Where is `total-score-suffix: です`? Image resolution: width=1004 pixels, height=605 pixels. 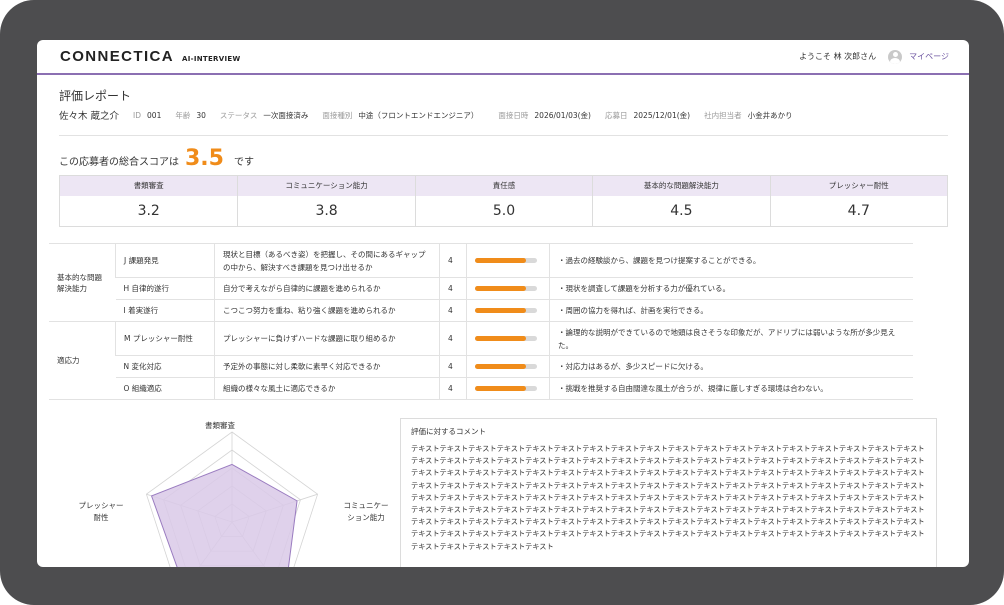
total-score-suffix: です is located at coordinates (243, 162).